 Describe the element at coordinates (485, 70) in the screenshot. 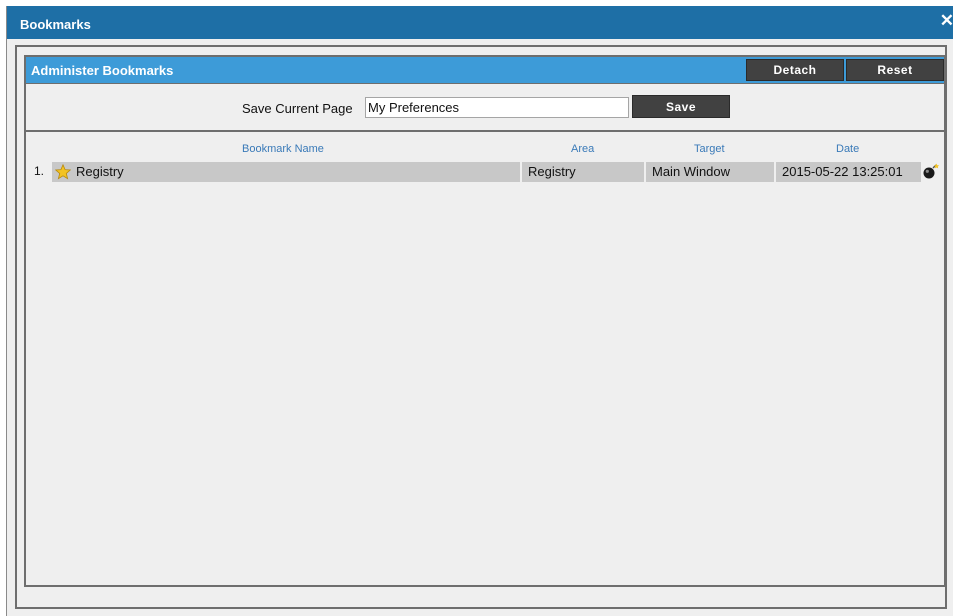

I see `panel-header: Administer Bookmarks Detach Reset` at that location.